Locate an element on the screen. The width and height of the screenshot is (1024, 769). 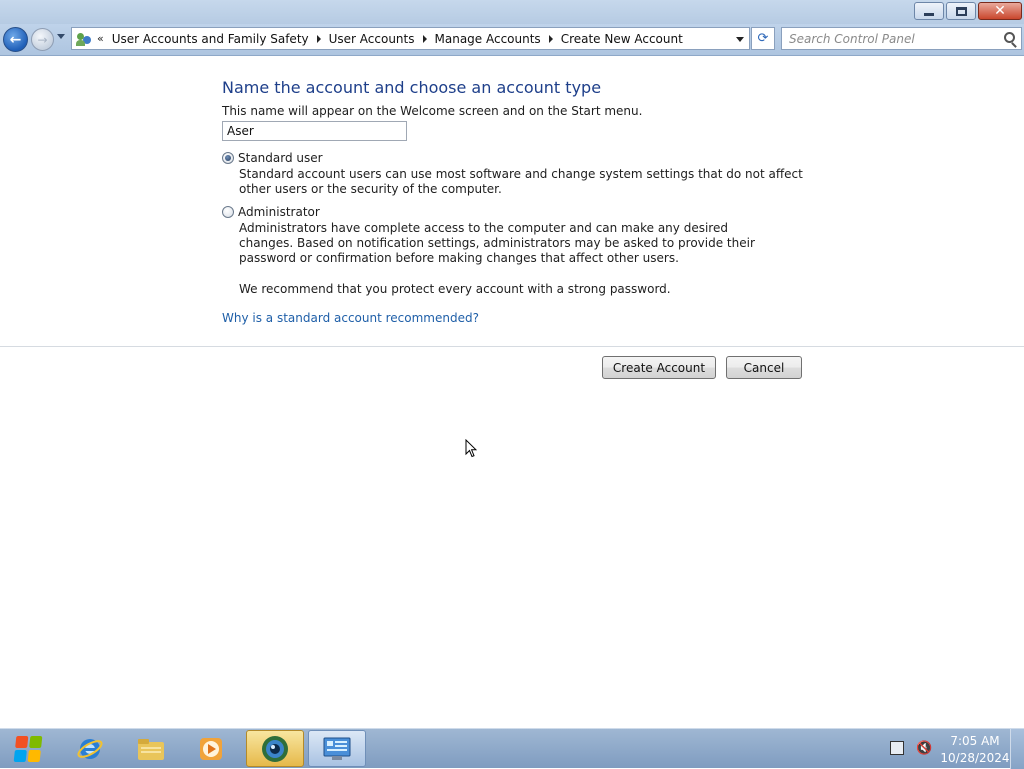
back-arrow-icon: ← is located at coordinates (15, 39).